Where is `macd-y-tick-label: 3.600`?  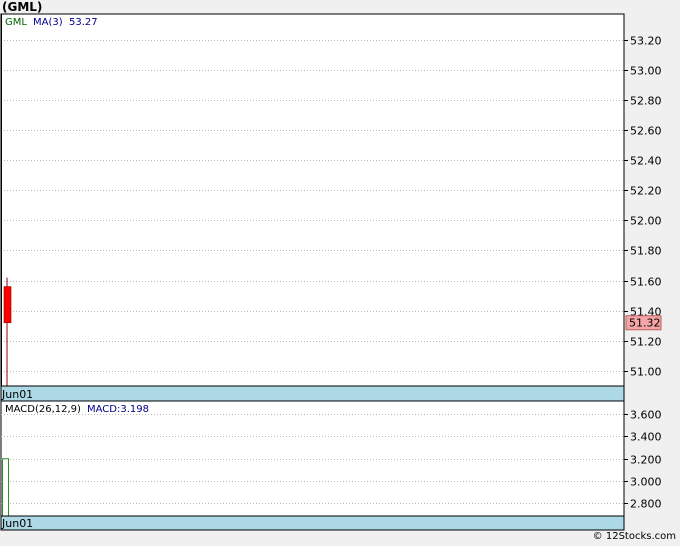
macd-y-tick-label: 3.600 is located at coordinates (646, 415).